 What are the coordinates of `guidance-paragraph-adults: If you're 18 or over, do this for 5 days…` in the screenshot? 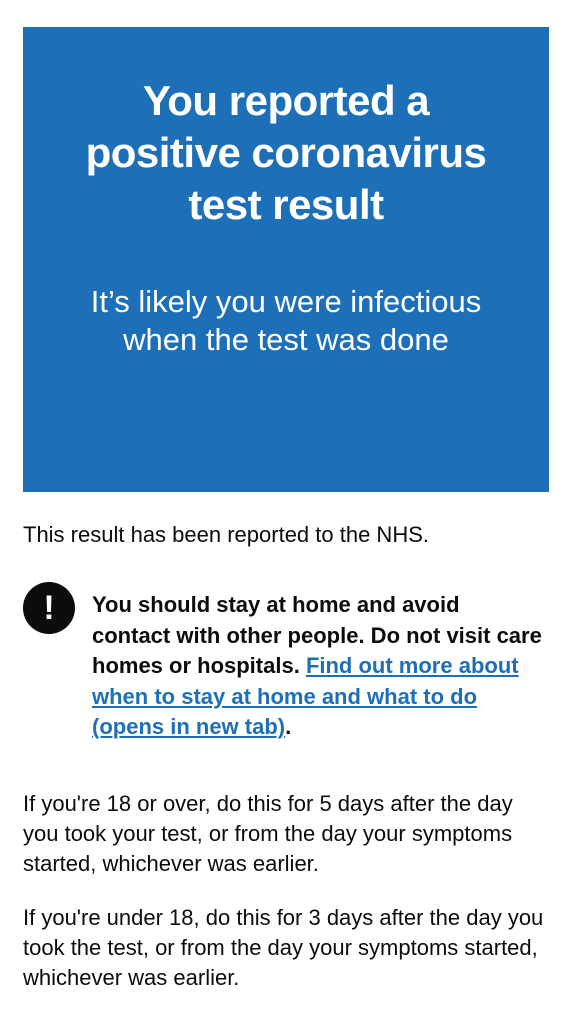 It's located at (268, 833).